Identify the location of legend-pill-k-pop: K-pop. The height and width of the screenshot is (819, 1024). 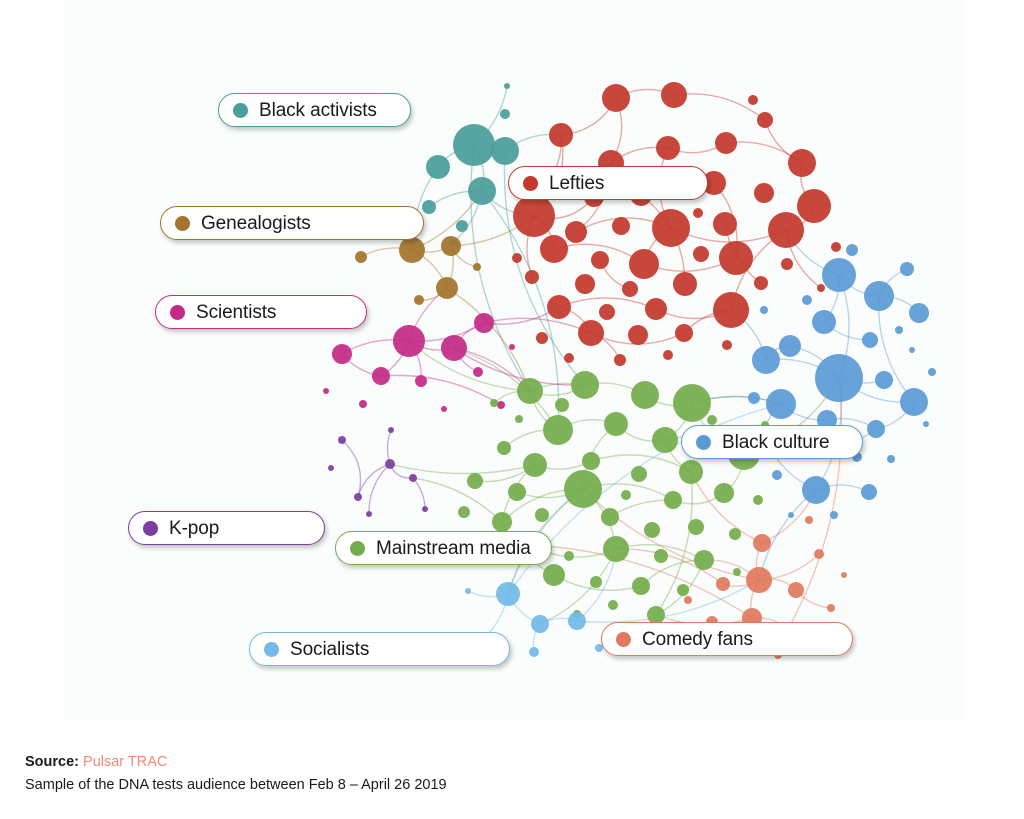
(226, 528).